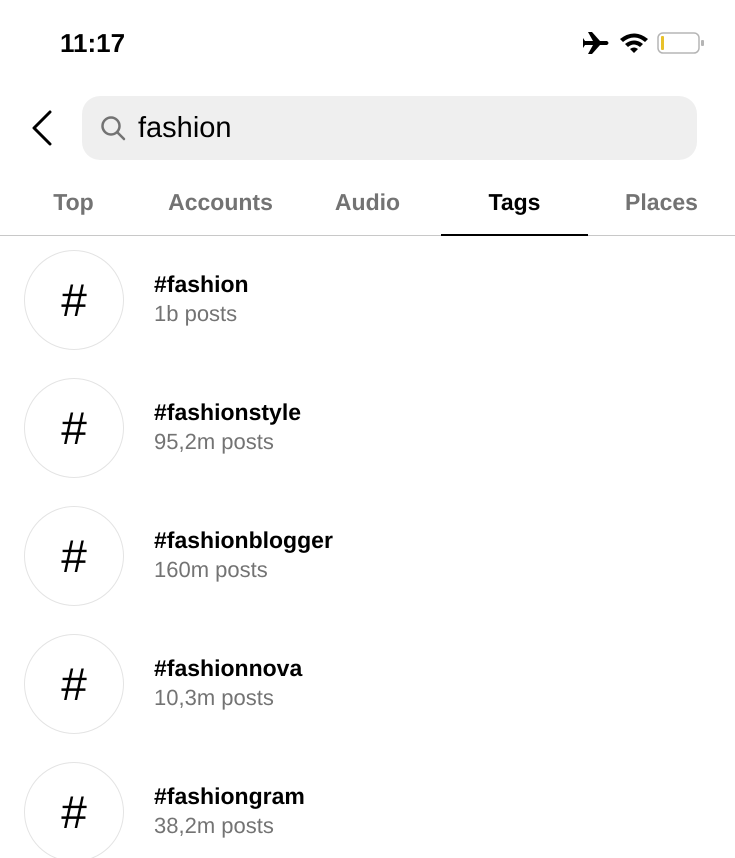 The height and width of the screenshot is (858, 735). I want to click on tab: Tags, so click(514, 203).